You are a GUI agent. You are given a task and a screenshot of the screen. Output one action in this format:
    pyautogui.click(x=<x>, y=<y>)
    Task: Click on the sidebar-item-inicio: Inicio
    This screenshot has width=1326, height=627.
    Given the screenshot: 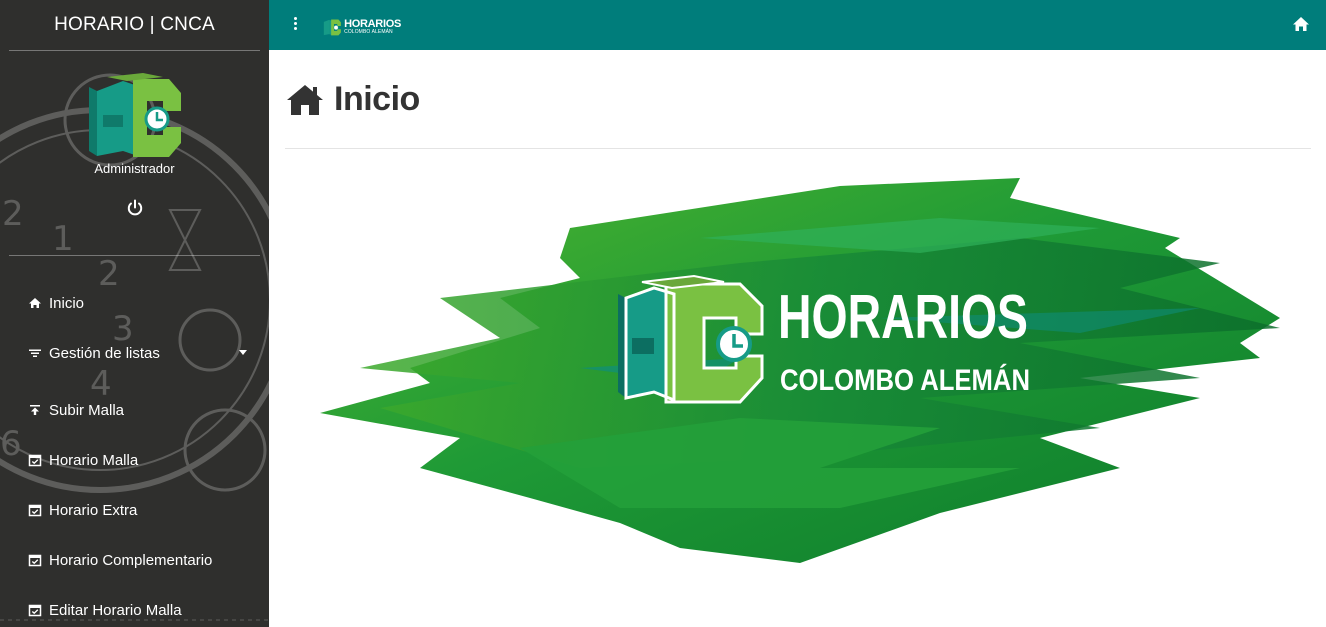 What is the action you would take?
    pyautogui.click(x=134, y=303)
    